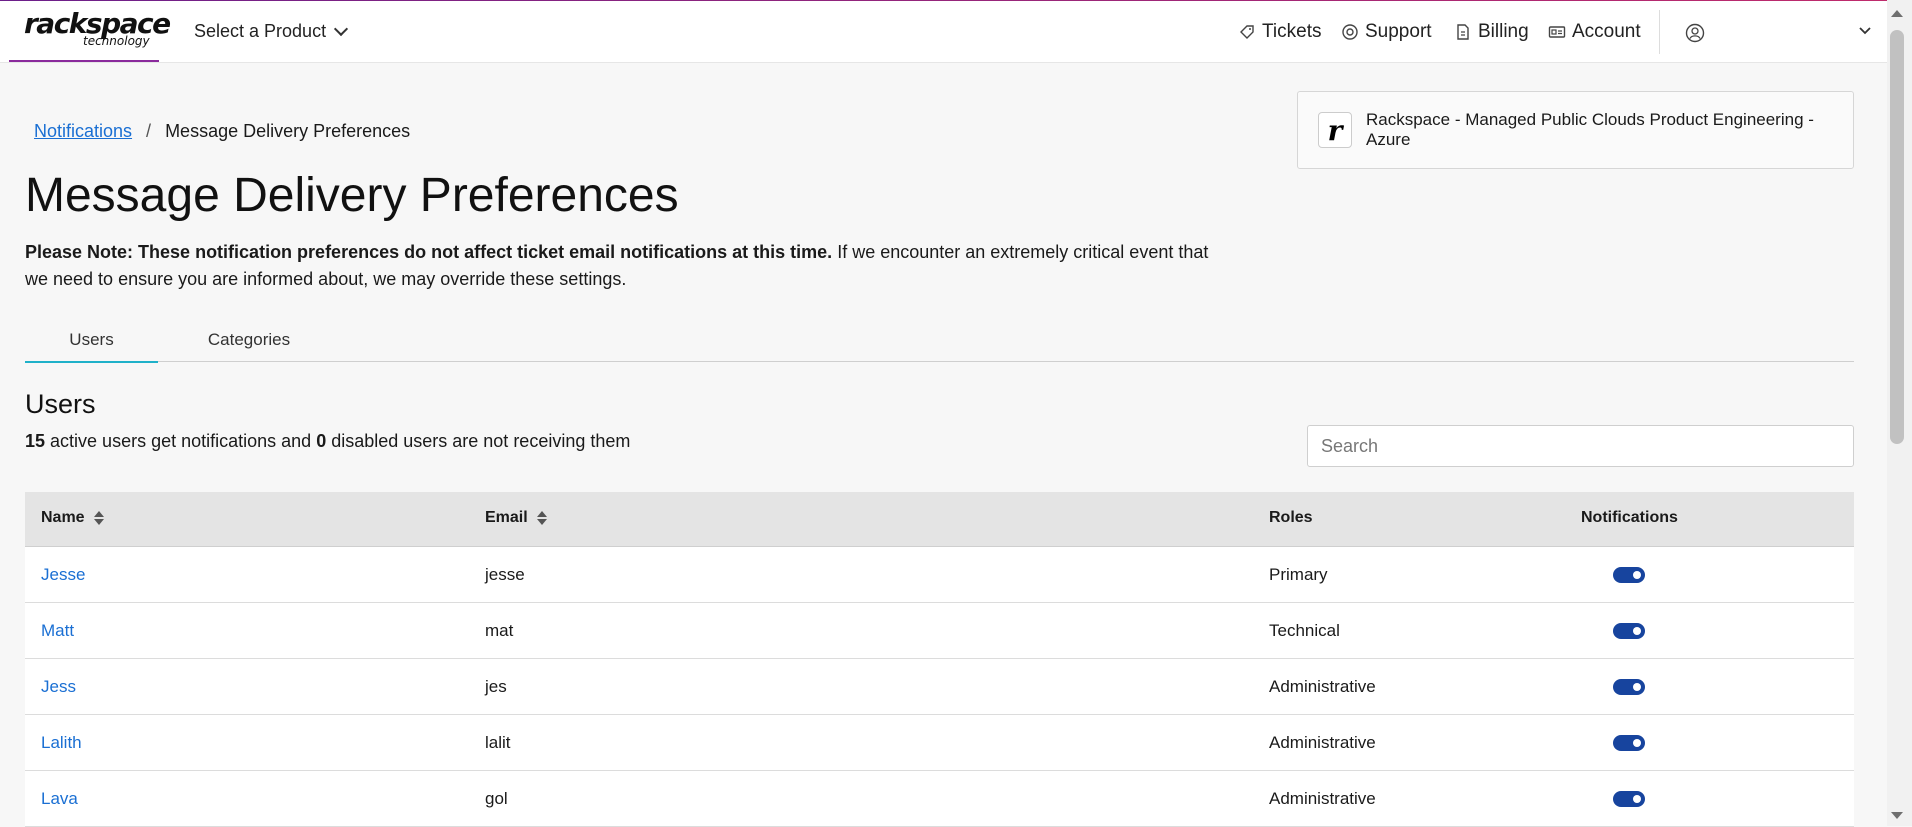  Describe the element at coordinates (321, 441) in the screenshot. I see `disabled-user-count: 0` at that location.